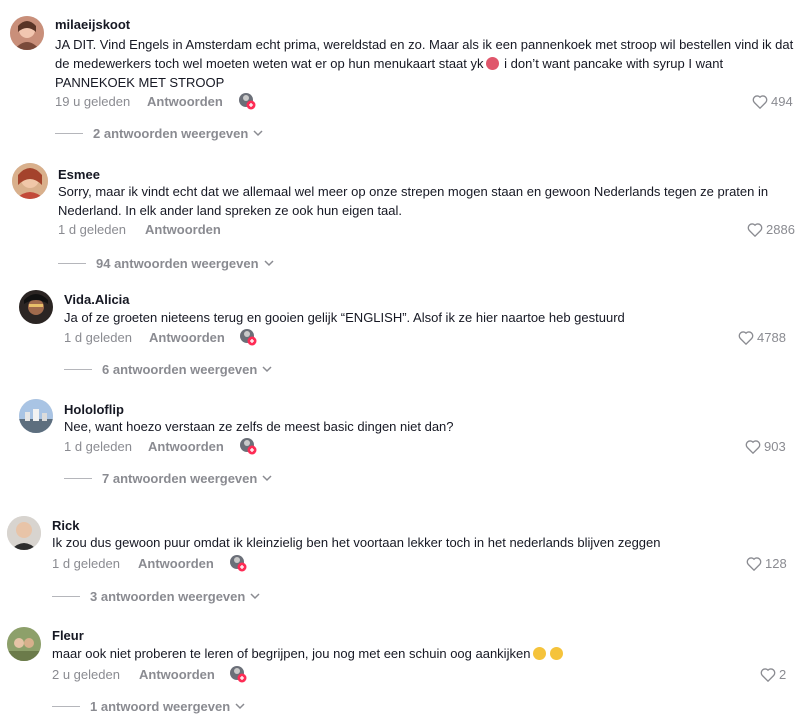 This screenshot has width=800, height=724. Describe the element at coordinates (177, 263) in the screenshot. I see `view-replies-label: 94 antwoorden weergeven` at that location.